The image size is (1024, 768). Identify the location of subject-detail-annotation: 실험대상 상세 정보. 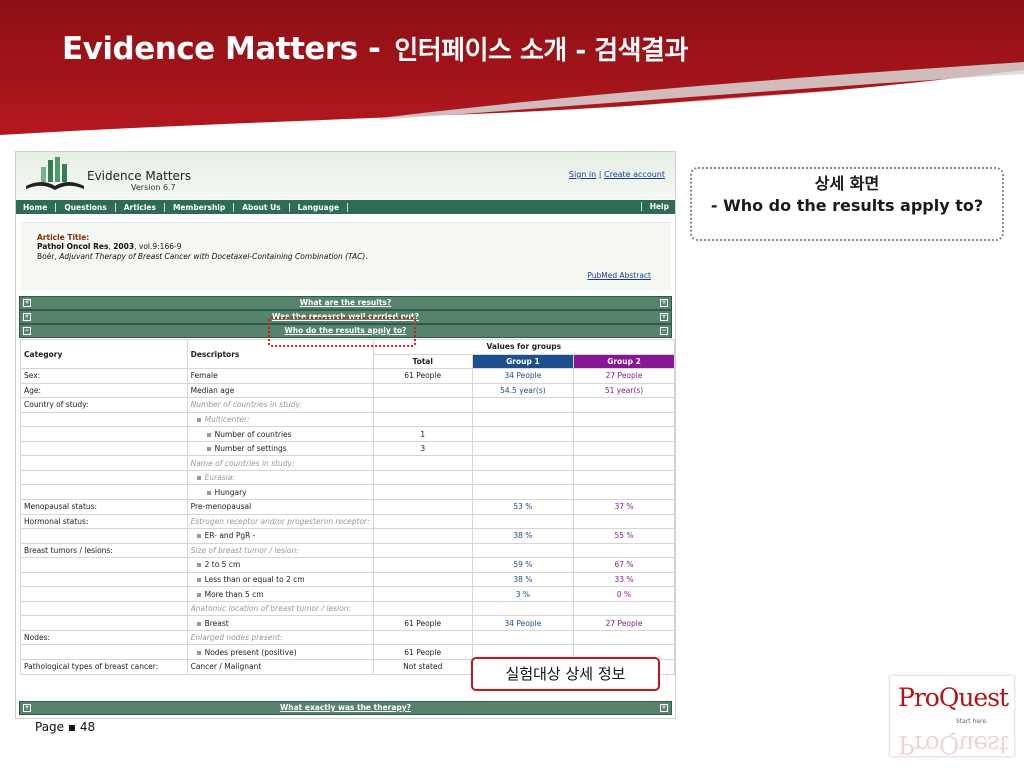
(565, 674).